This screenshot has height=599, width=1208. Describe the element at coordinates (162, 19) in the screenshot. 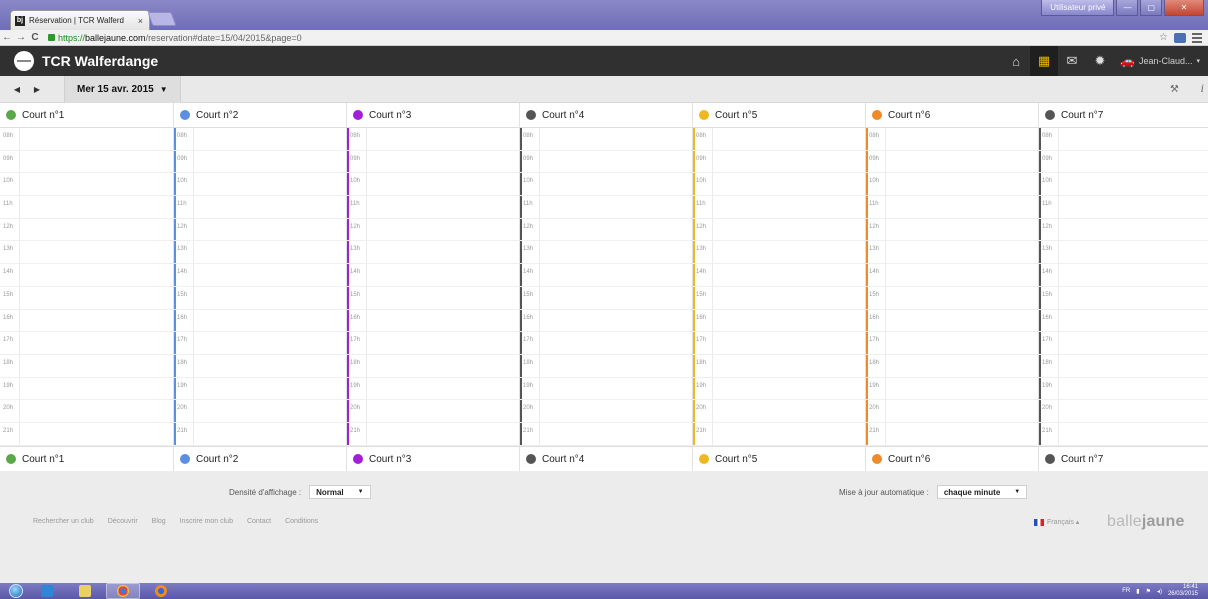

I see `new-tab-button` at that location.